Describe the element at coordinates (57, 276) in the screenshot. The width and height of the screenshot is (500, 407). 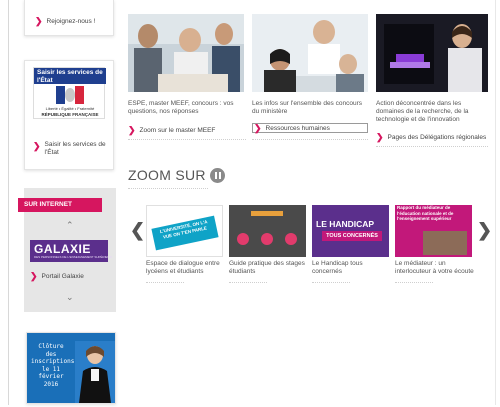
I see `galaxie-link: ❯ Portail Galaxie` at that location.